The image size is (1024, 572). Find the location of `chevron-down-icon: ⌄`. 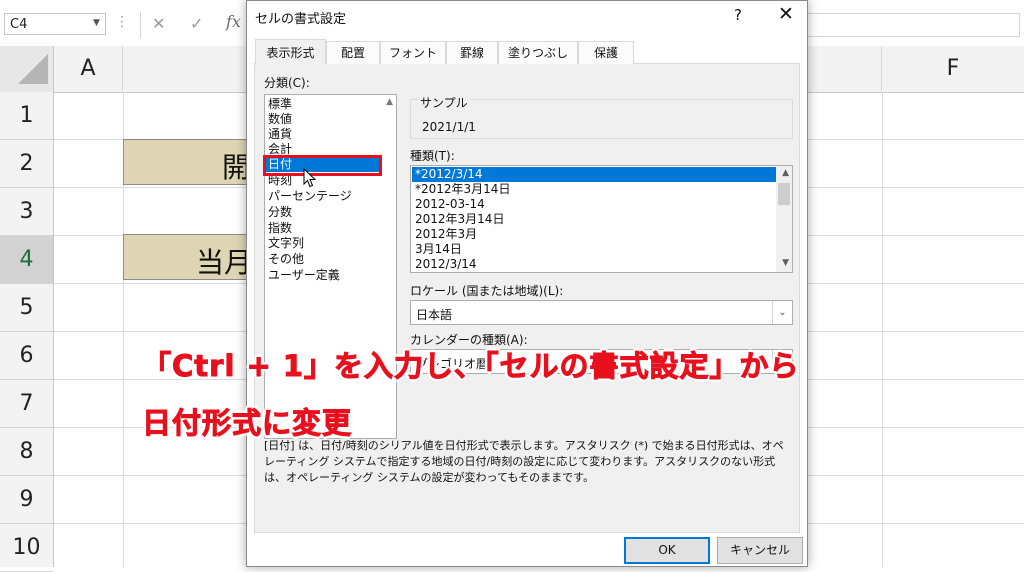

chevron-down-icon: ⌄ is located at coordinates (782, 312).